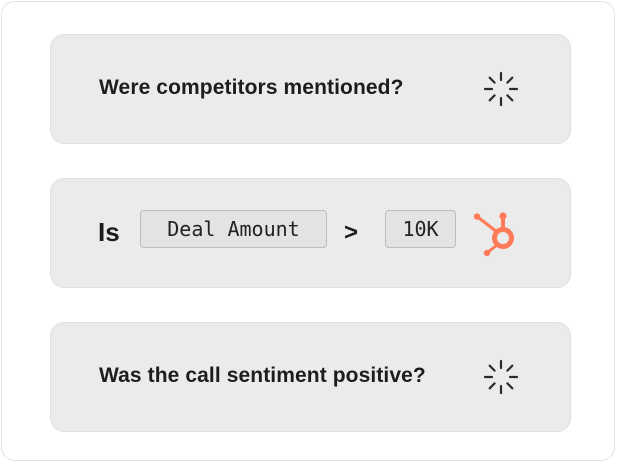  Describe the element at coordinates (233, 229) in the screenshot. I see `field-chip-deal-amount: Deal Amount` at that location.